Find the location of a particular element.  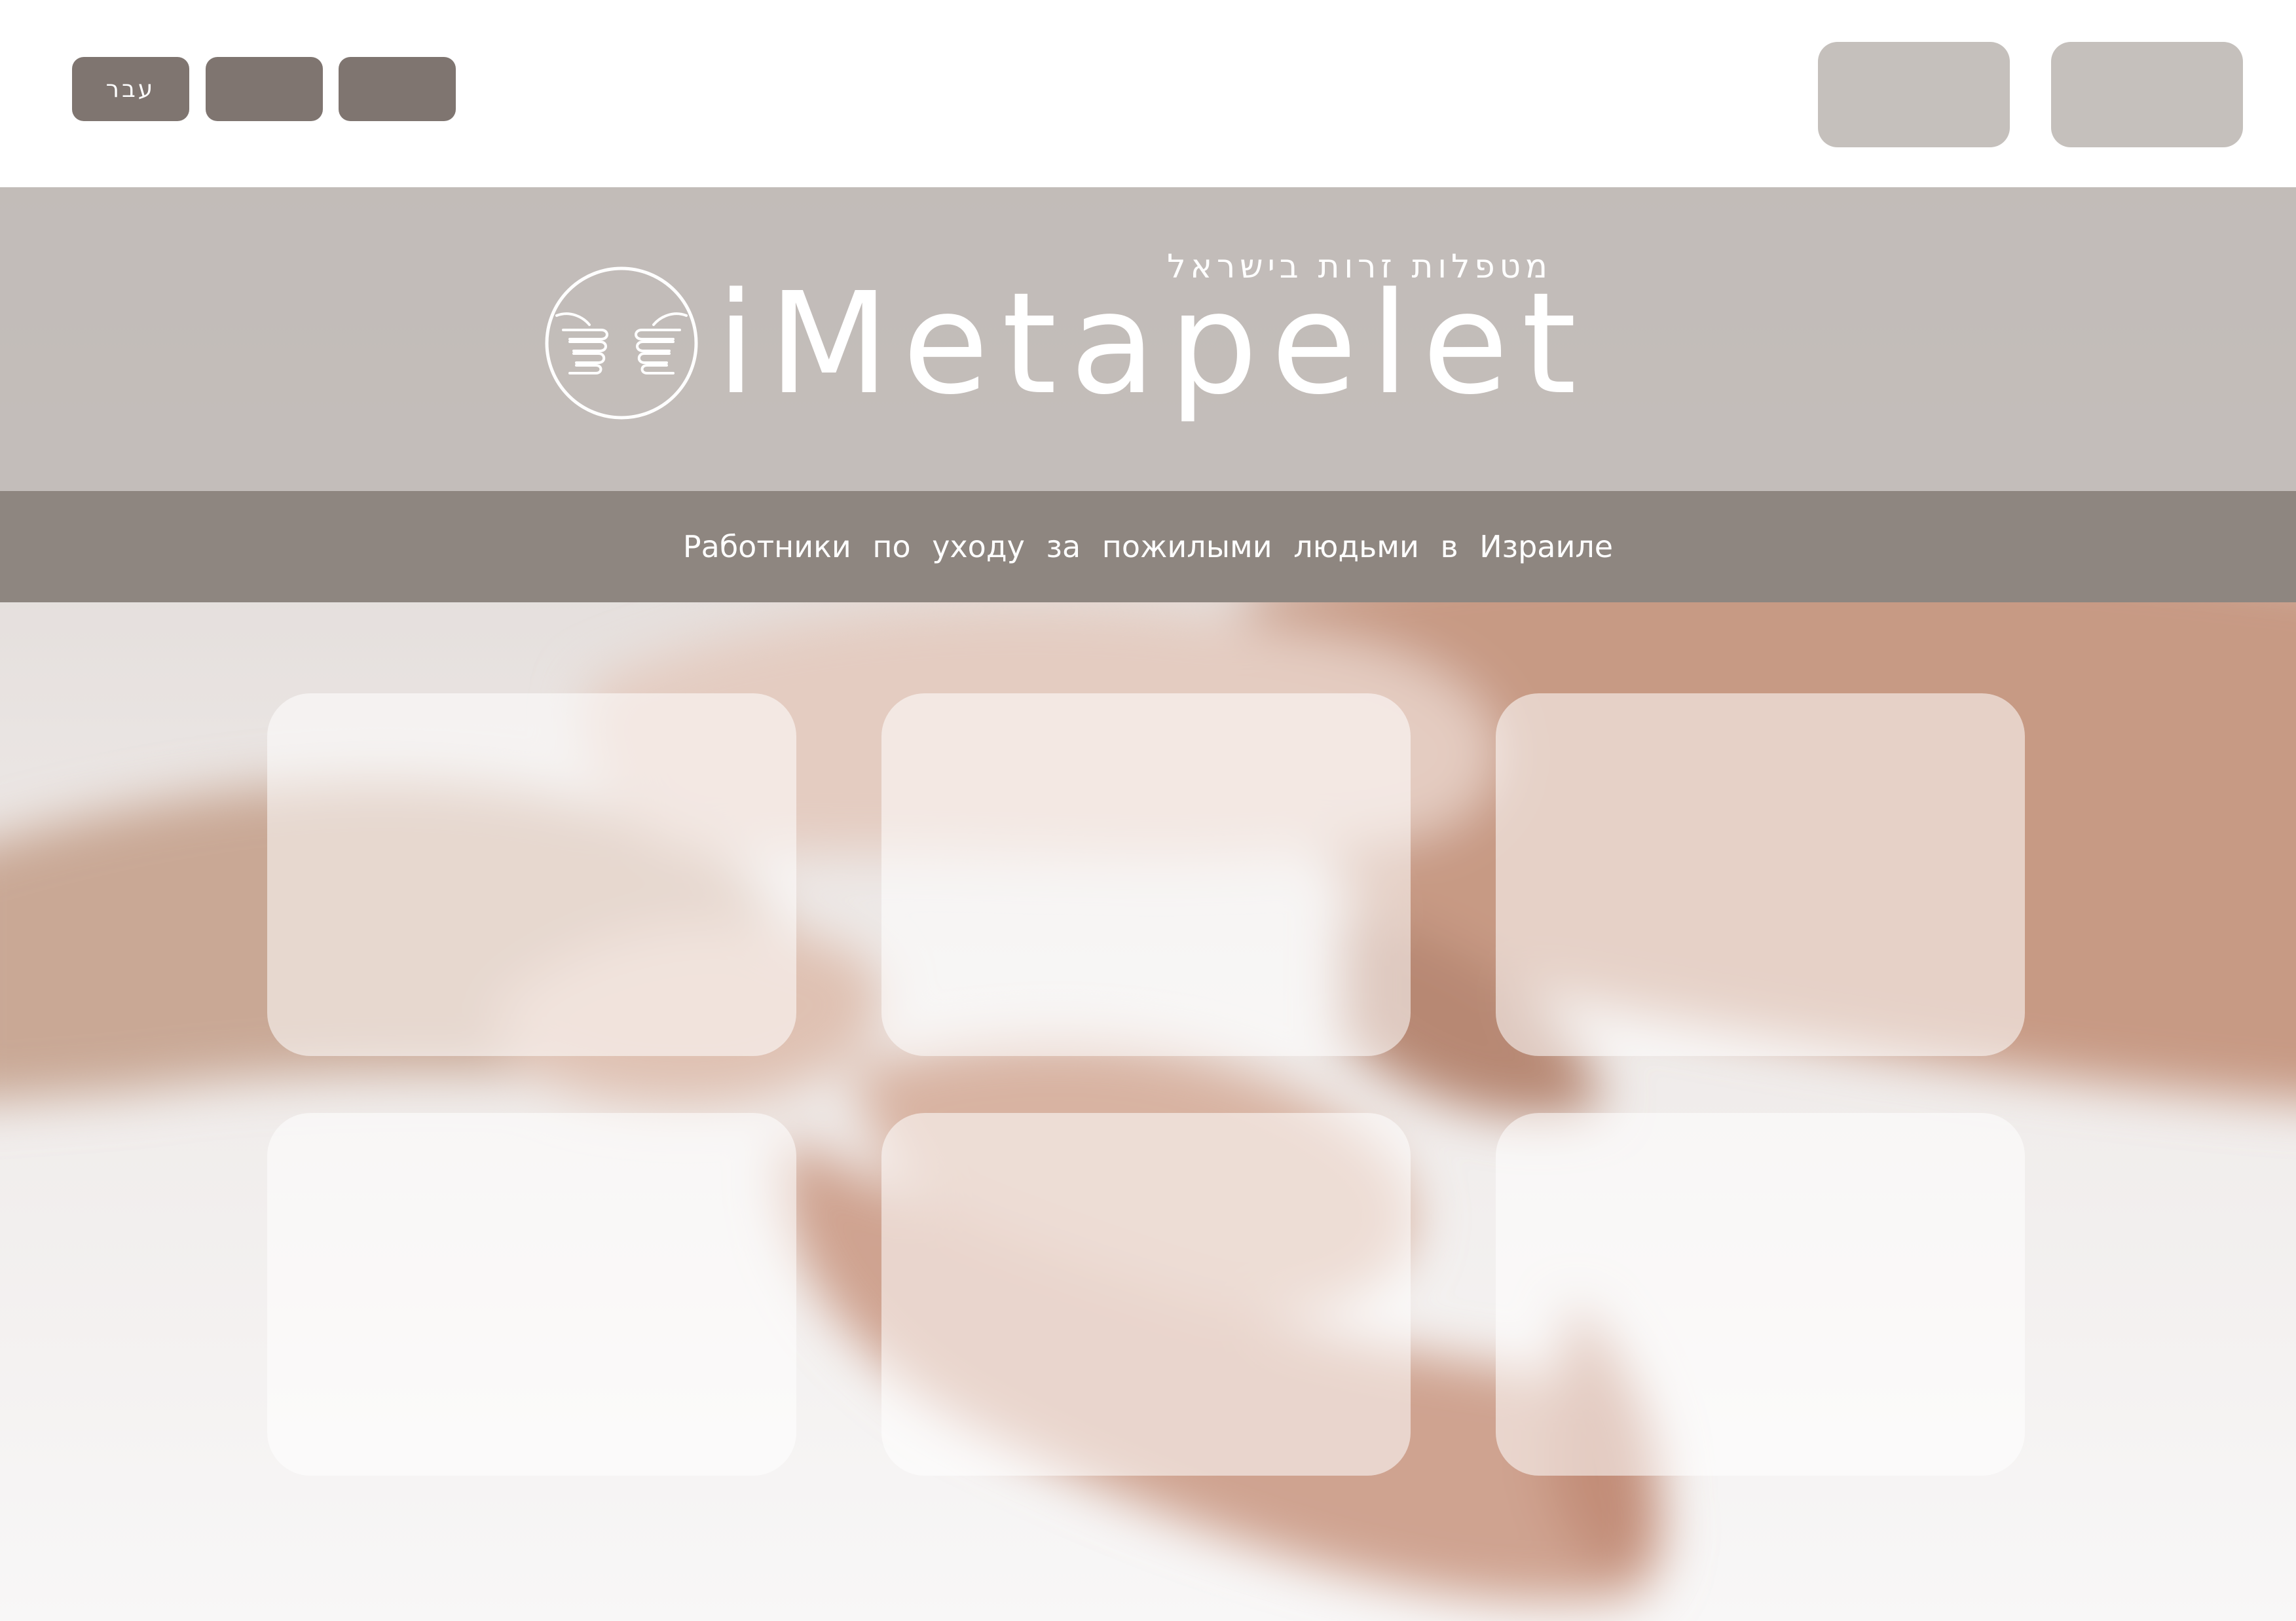

lang-button-hebrew: עבר is located at coordinates (131, 89).